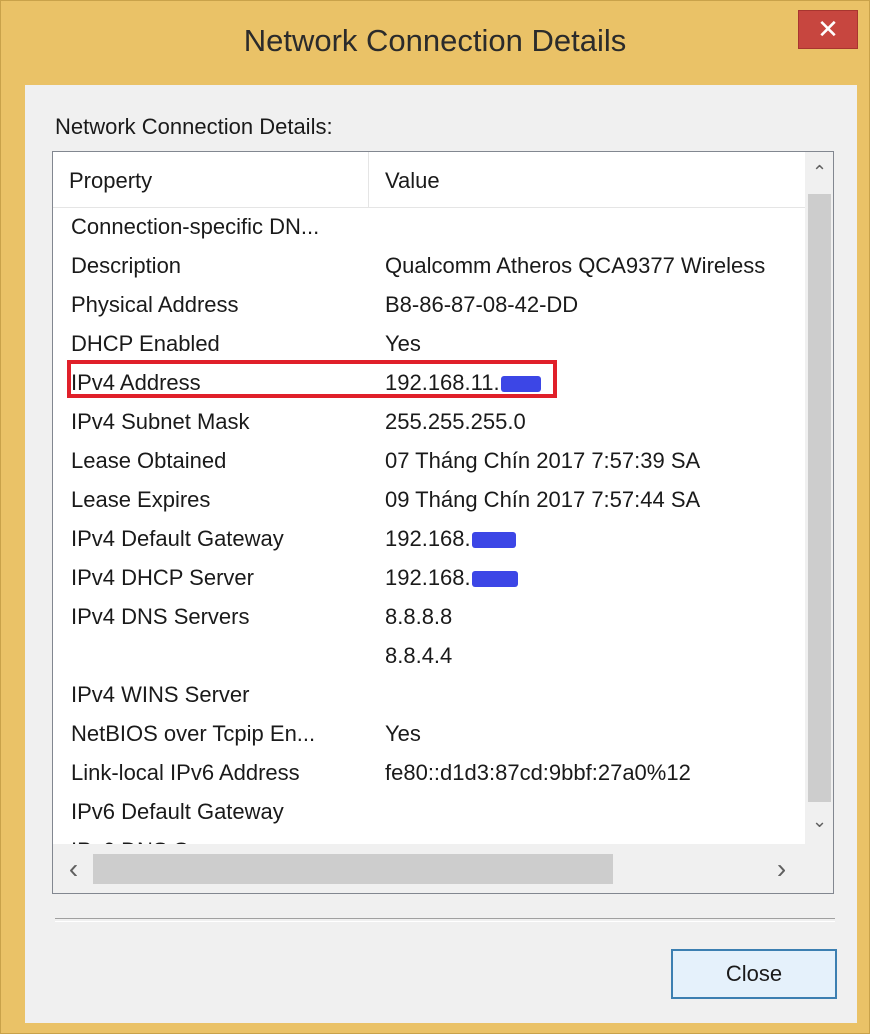 This screenshot has height=1034, width=870. I want to click on title-bar: Network Connection Details ✕, so click(435, 43).